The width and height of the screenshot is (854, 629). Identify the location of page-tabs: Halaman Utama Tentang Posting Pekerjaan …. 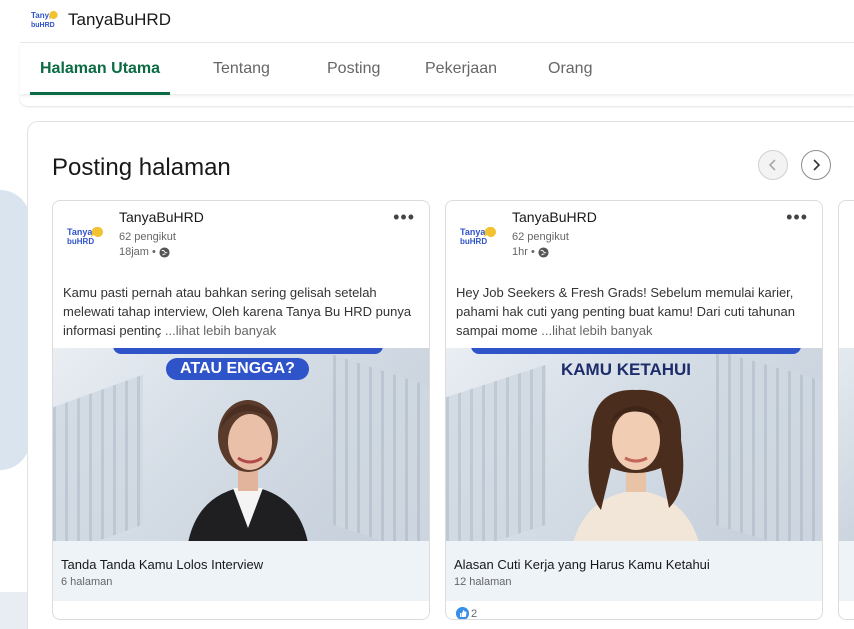
(437, 68).